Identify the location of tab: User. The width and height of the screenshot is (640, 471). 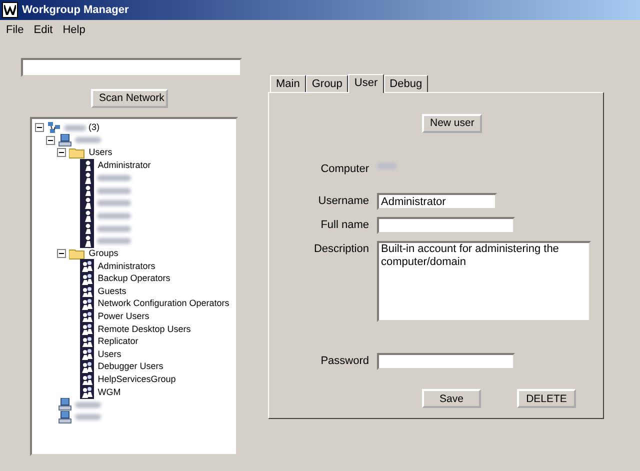
(366, 83).